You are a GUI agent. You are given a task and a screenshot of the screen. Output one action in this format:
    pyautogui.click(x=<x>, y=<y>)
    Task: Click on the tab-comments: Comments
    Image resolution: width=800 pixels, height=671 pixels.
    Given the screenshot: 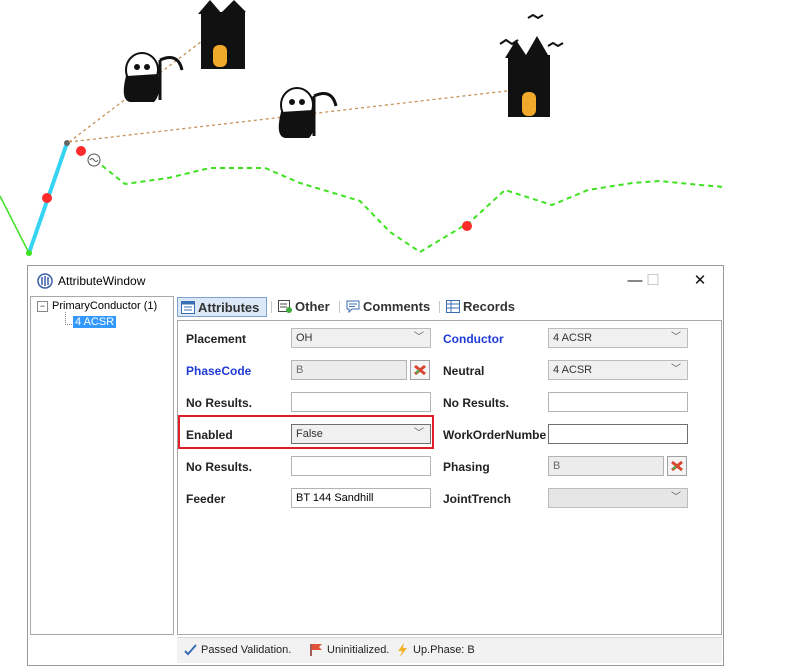 What is the action you would take?
    pyautogui.click(x=389, y=307)
    